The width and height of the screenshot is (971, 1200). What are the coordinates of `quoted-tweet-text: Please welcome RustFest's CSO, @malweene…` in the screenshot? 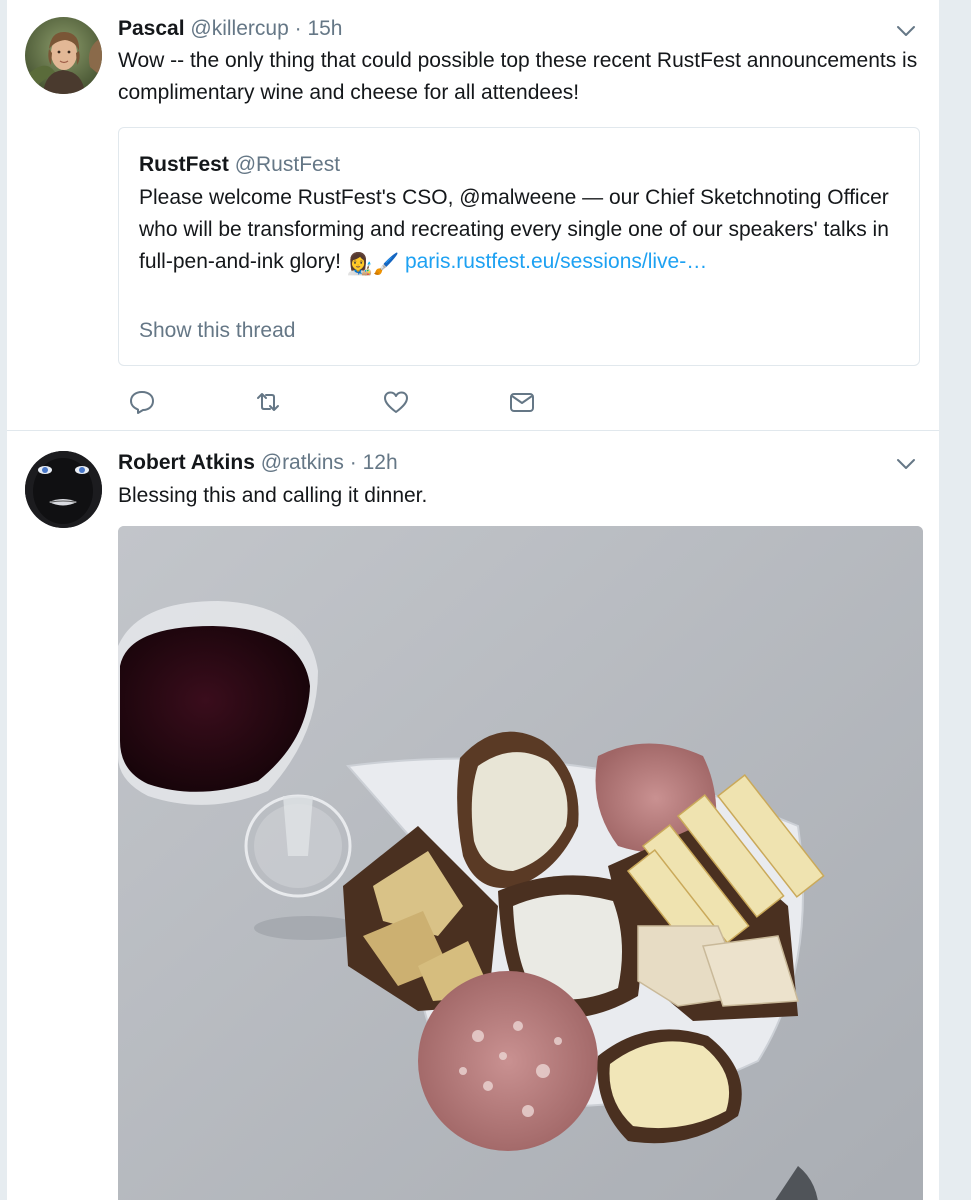 It's located at (519, 231).